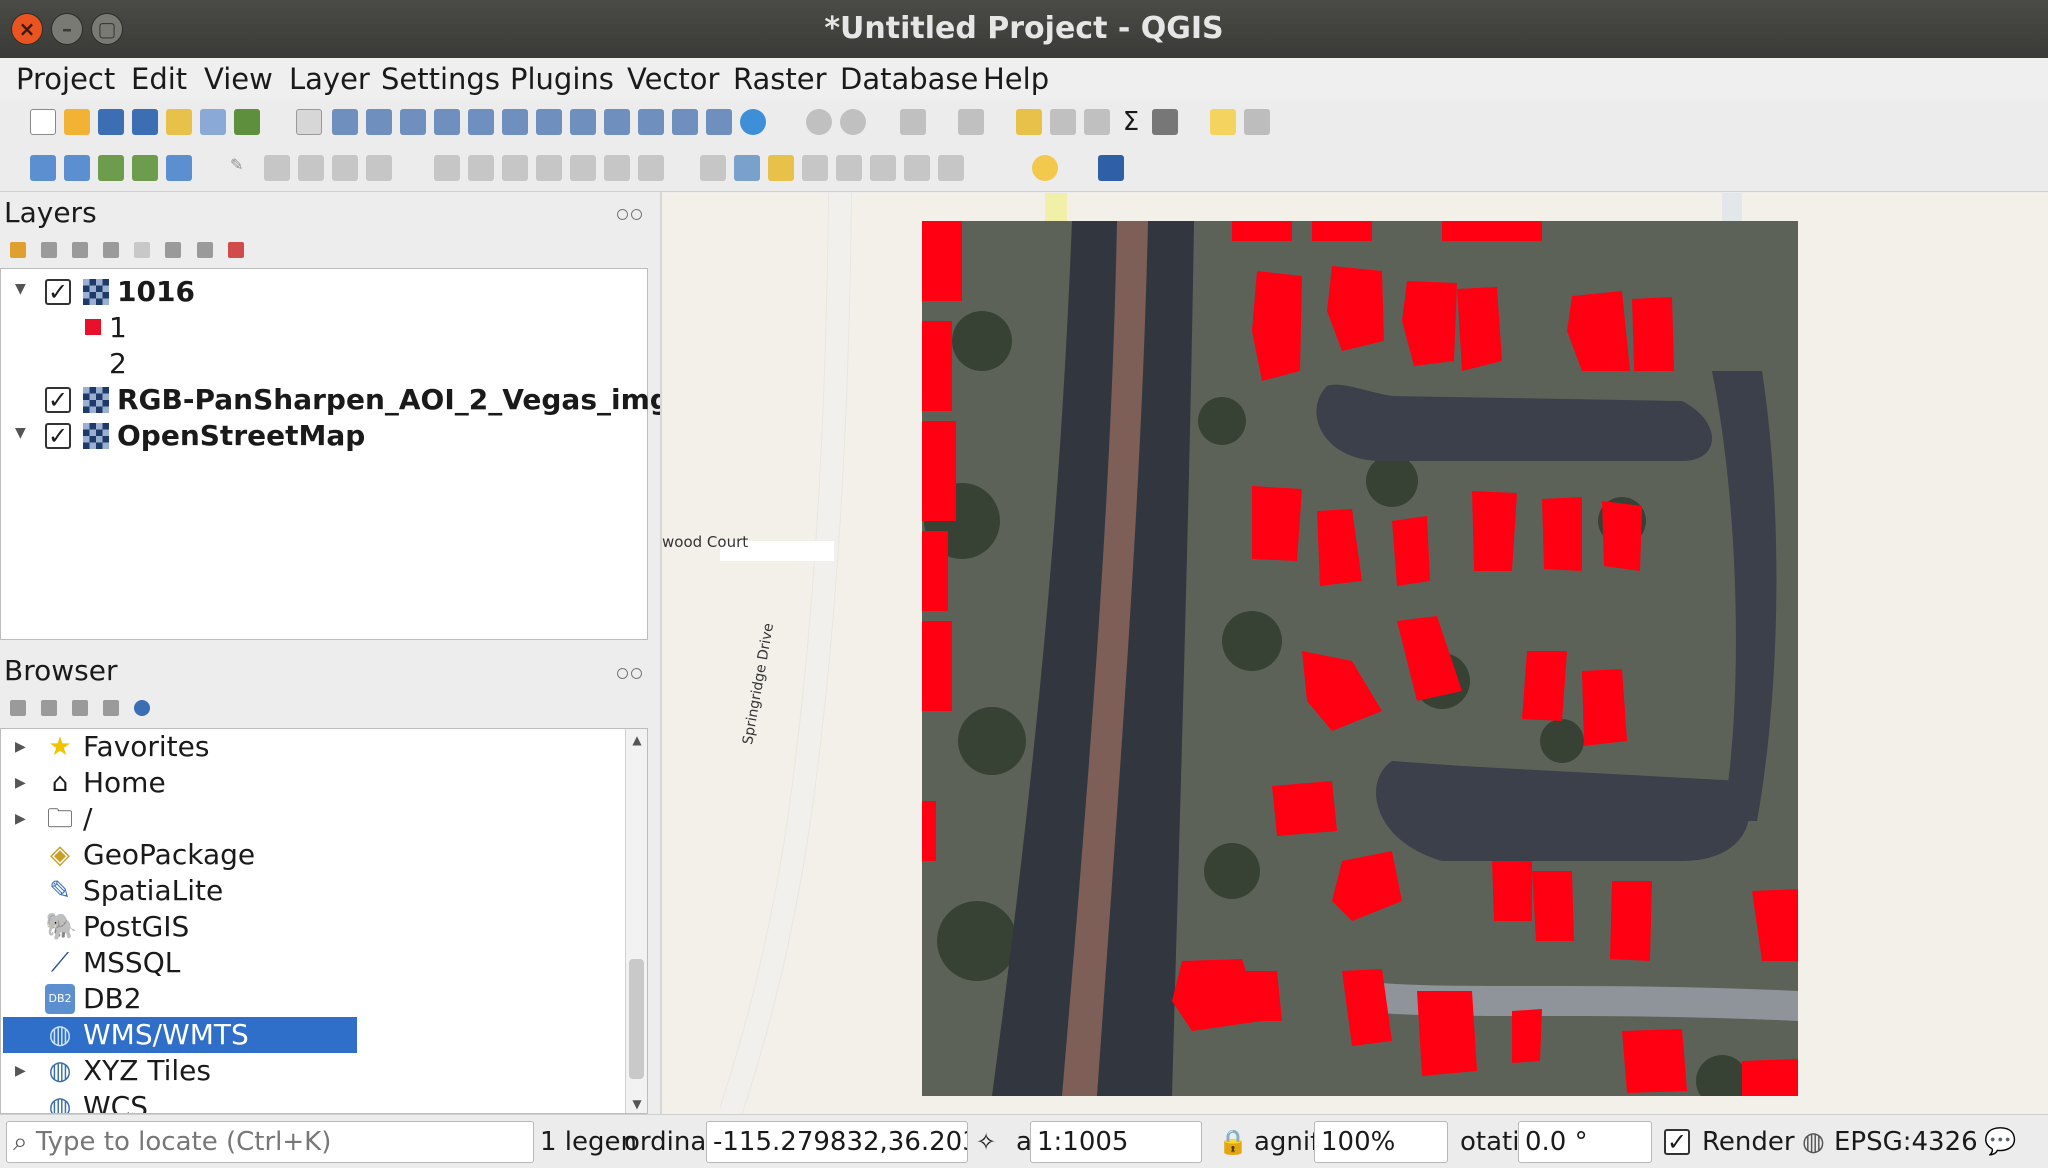  I want to click on add-group-icon, so click(49, 250).